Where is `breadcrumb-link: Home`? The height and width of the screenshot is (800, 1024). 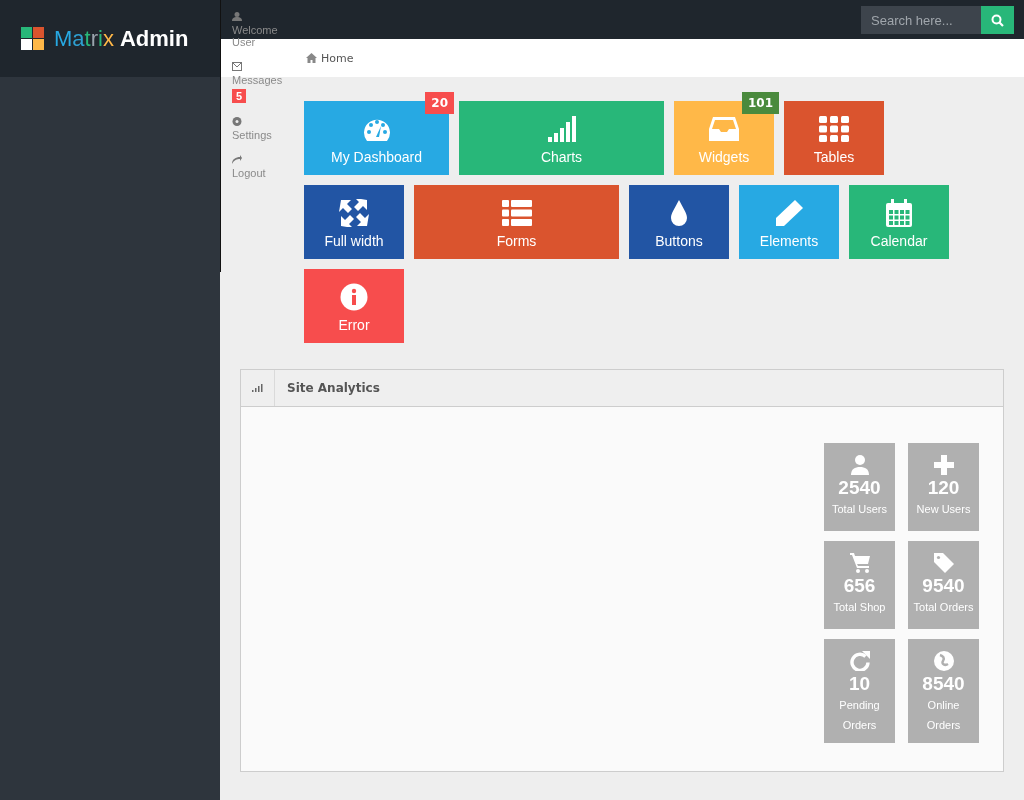 breadcrumb-link: Home is located at coordinates (330, 58).